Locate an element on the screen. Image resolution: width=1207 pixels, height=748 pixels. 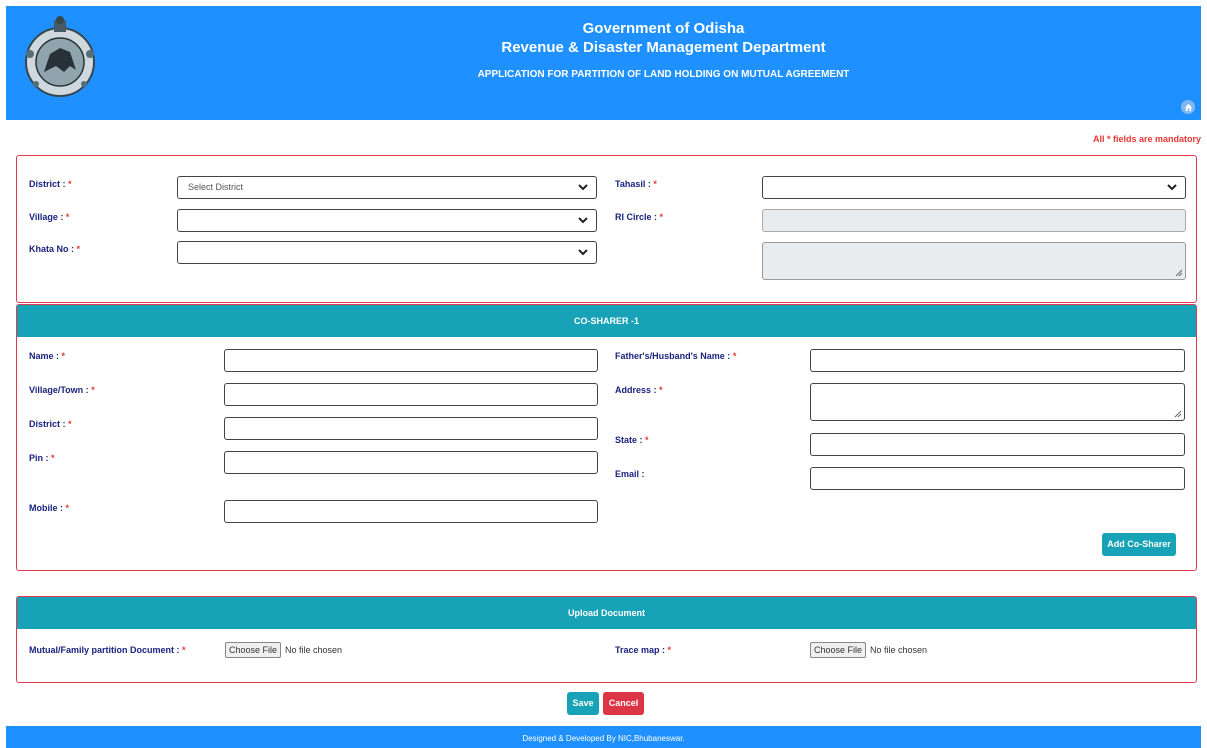
home-button is located at coordinates (1188, 107).